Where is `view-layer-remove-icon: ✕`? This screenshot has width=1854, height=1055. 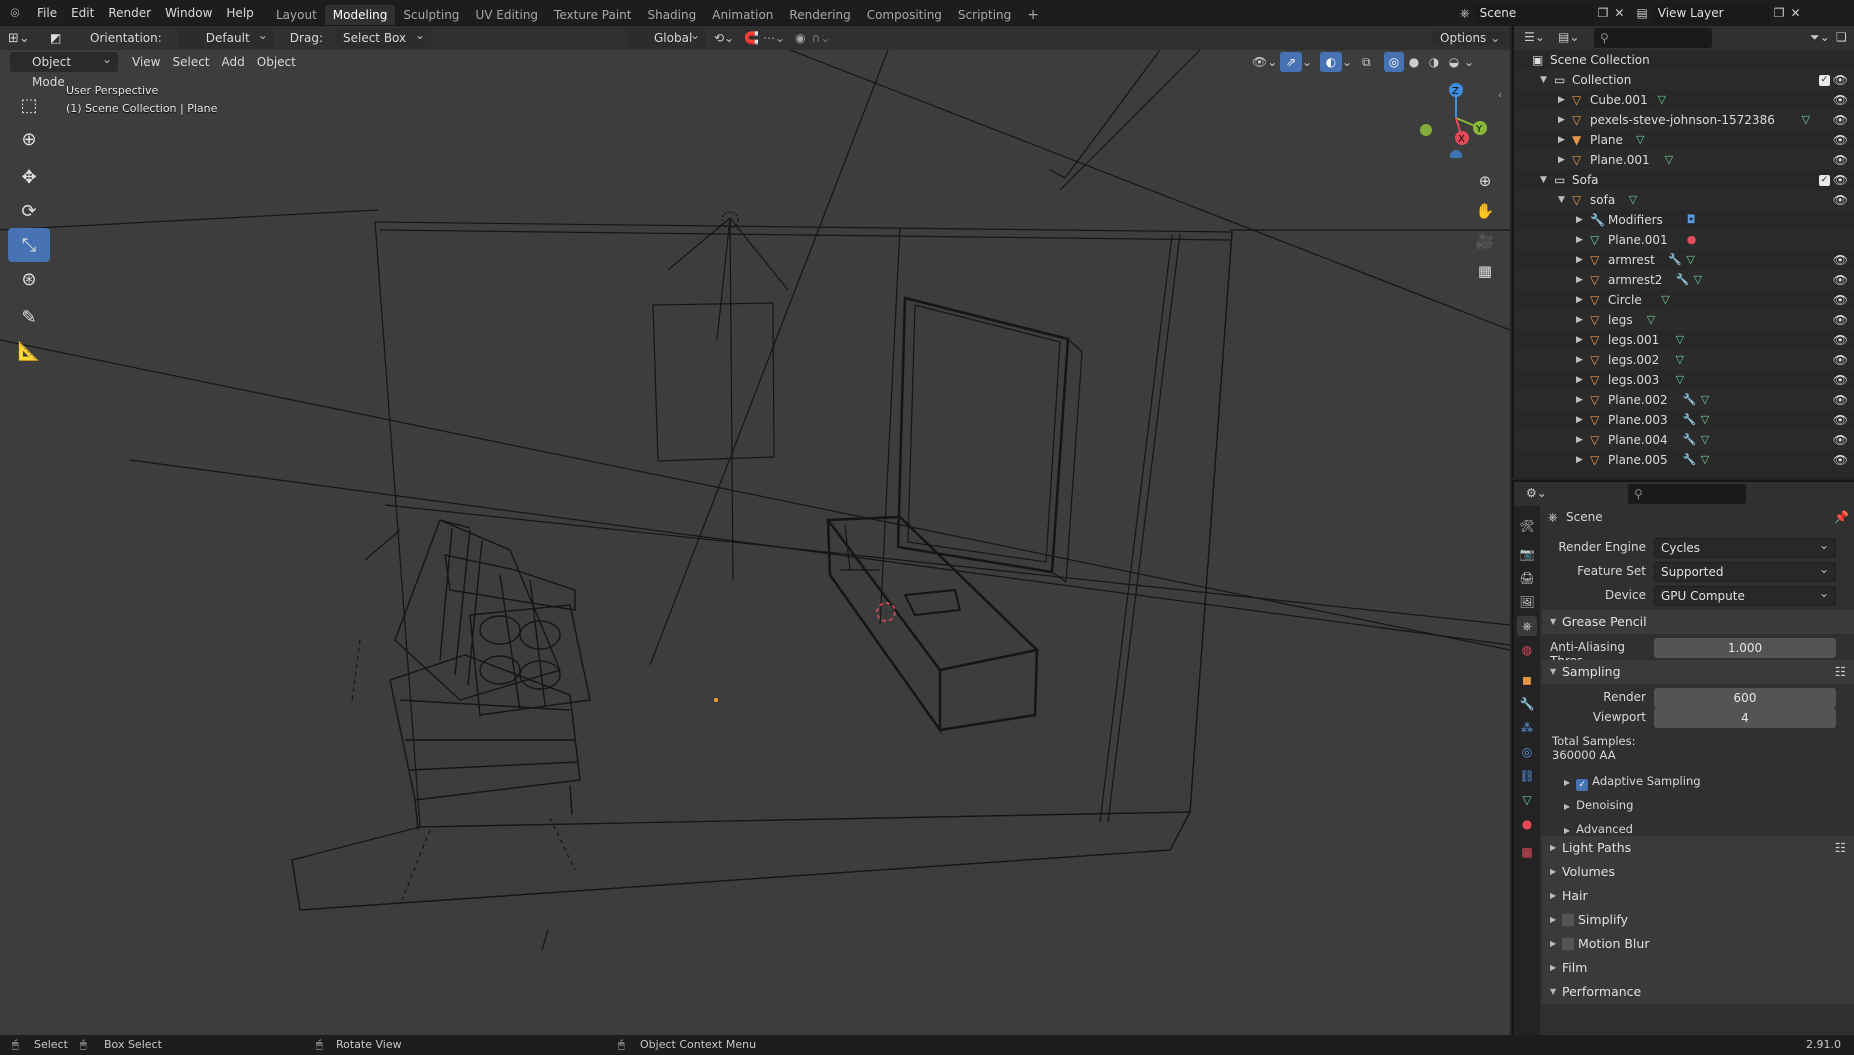 view-layer-remove-icon: ✕ is located at coordinates (1796, 13).